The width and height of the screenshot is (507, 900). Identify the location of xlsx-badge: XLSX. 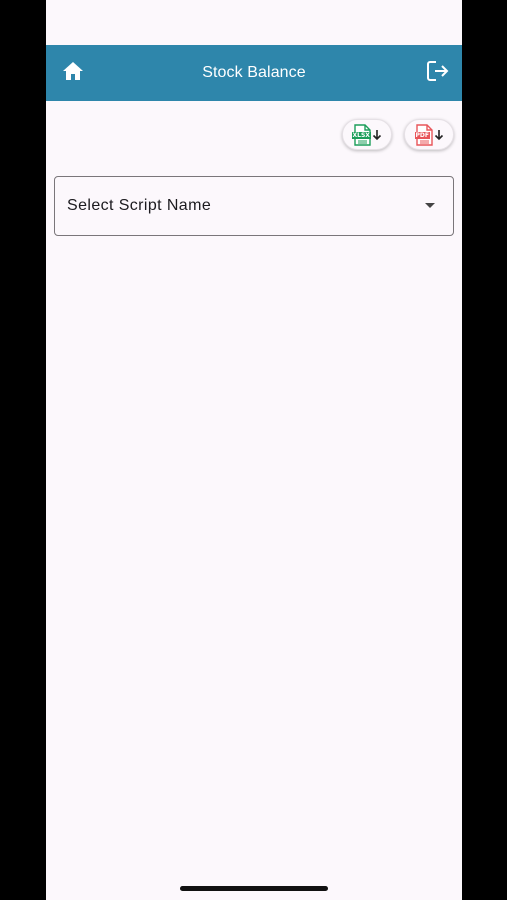
(361, 135).